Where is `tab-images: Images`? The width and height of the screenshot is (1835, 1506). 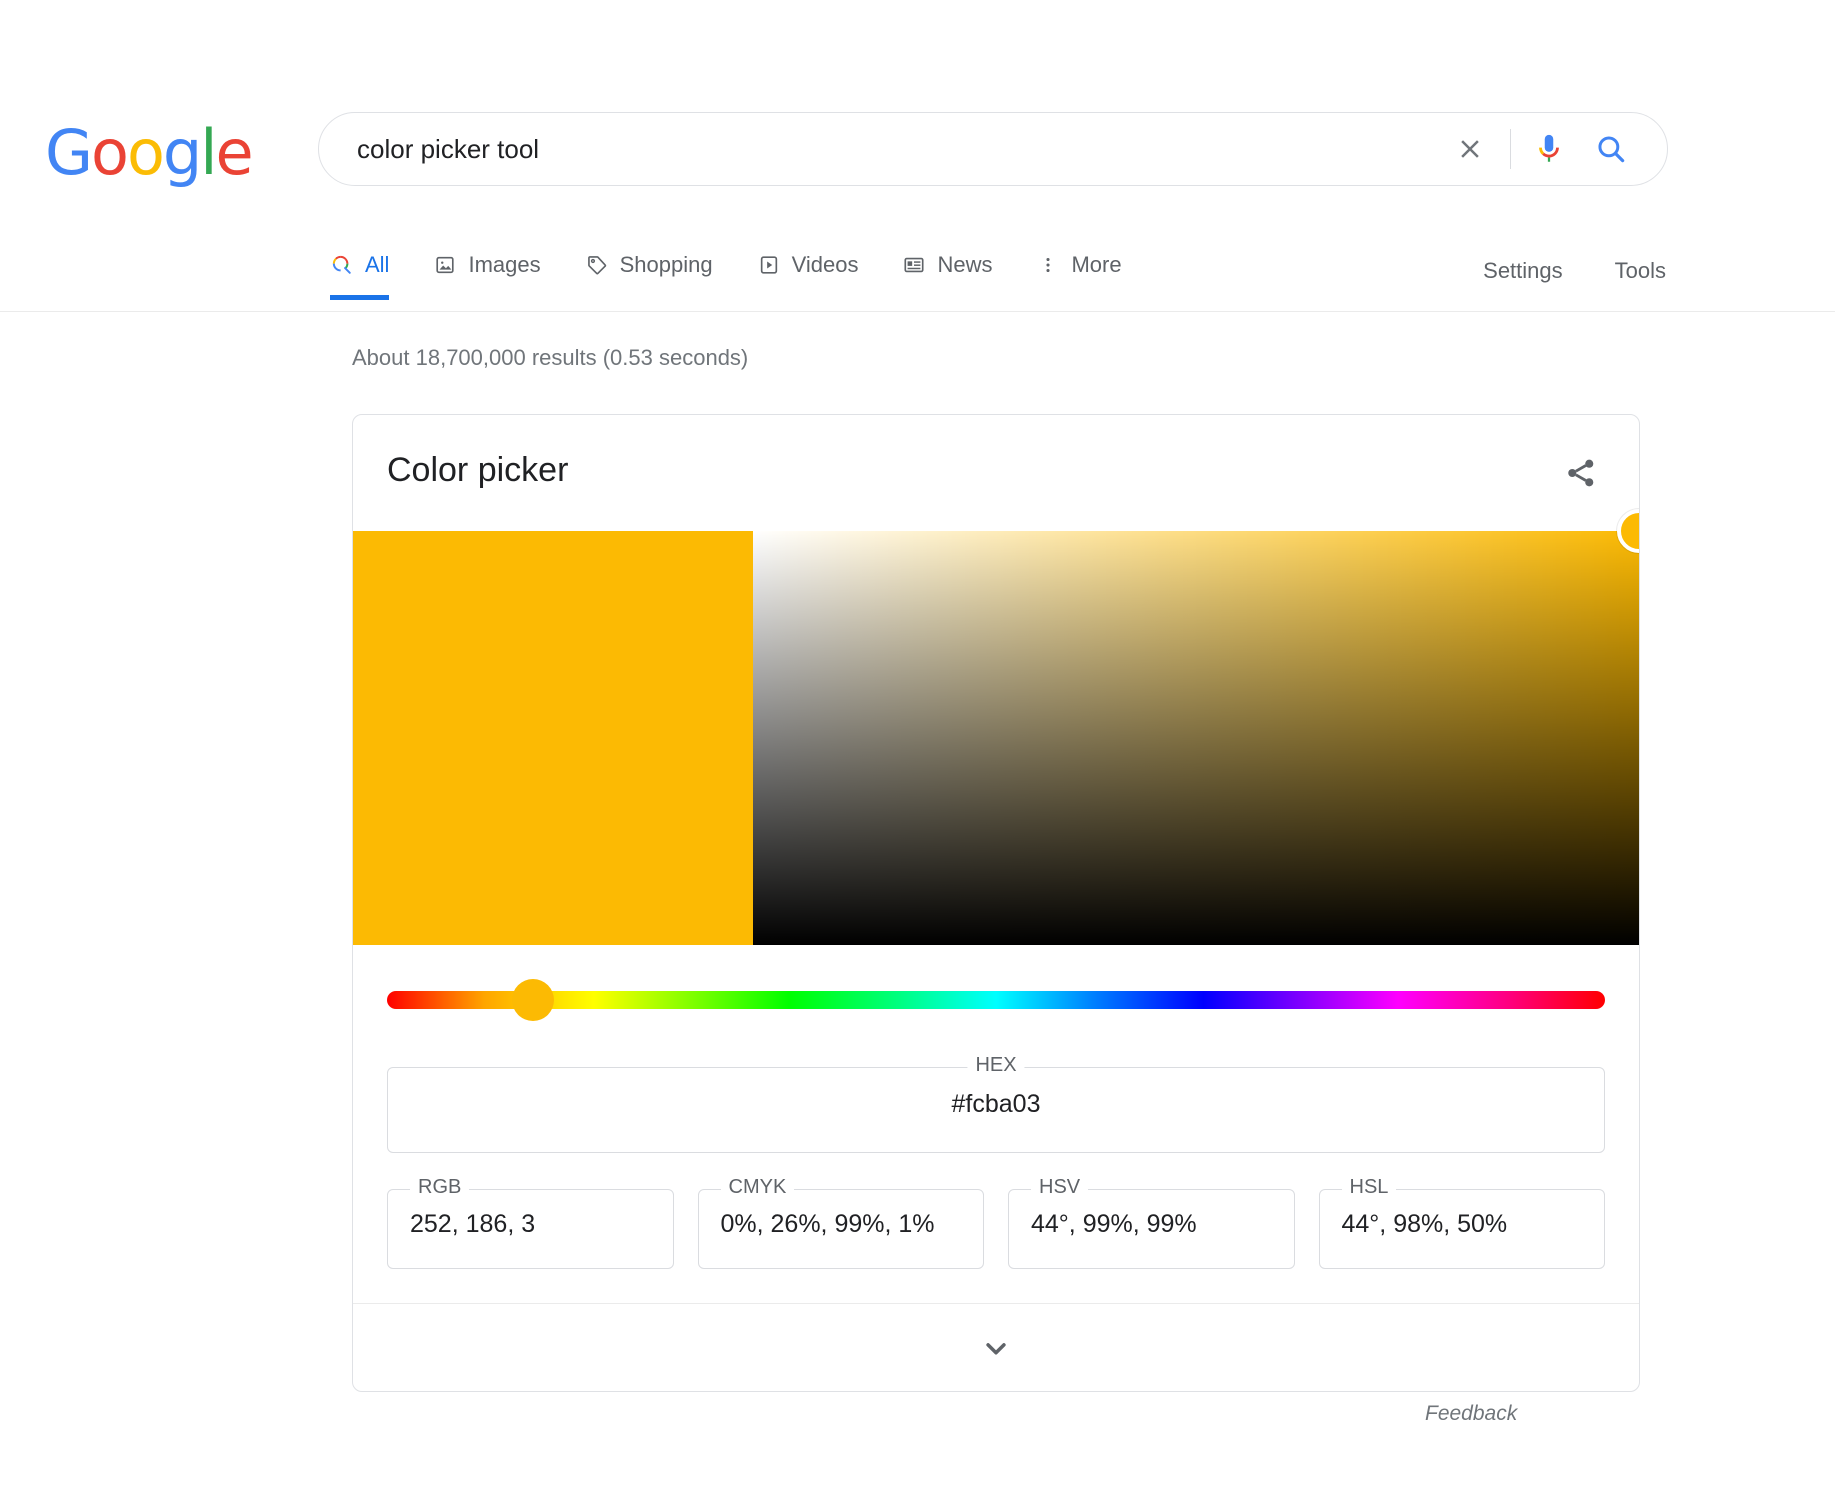 tab-images: Images is located at coordinates (487, 269).